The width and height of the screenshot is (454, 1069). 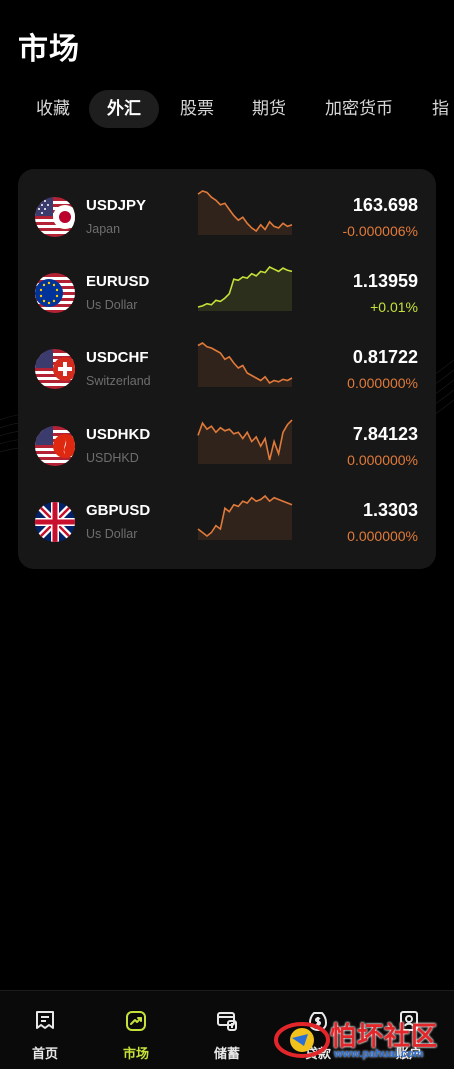 I want to click on us-jp-flag-icon, so click(x=55, y=217).